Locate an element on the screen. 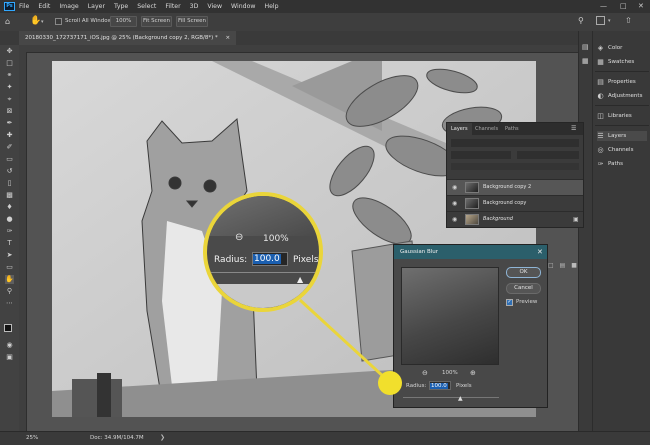 Image resolution: width=650 pixels, height=445 pixels. share-icon: ⇧ is located at coordinates (628, 20).